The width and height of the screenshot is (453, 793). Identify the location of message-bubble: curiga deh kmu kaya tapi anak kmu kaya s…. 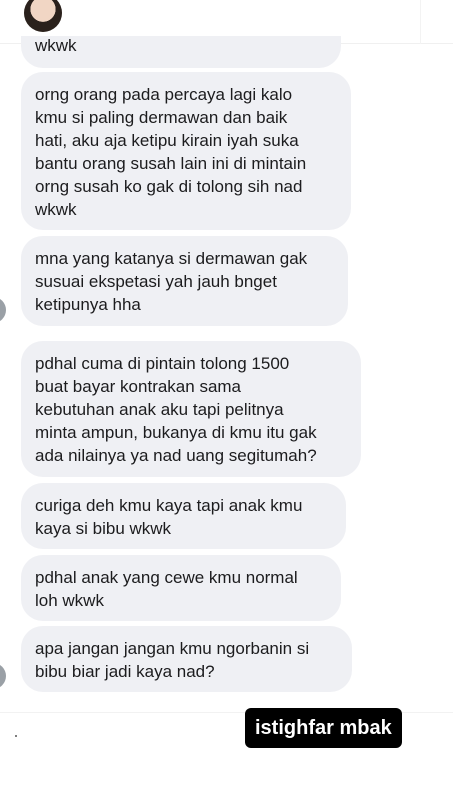
(183, 516).